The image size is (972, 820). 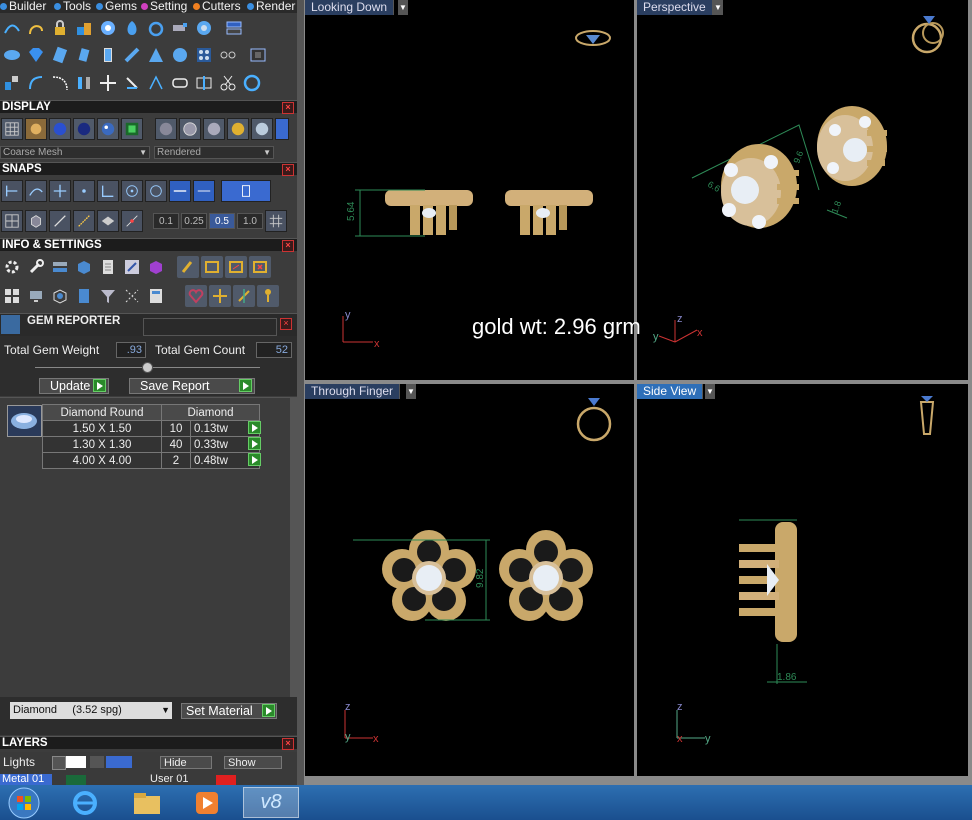 What do you see at coordinates (156, 296) in the screenshot?
I see `report-icon` at bounding box center [156, 296].